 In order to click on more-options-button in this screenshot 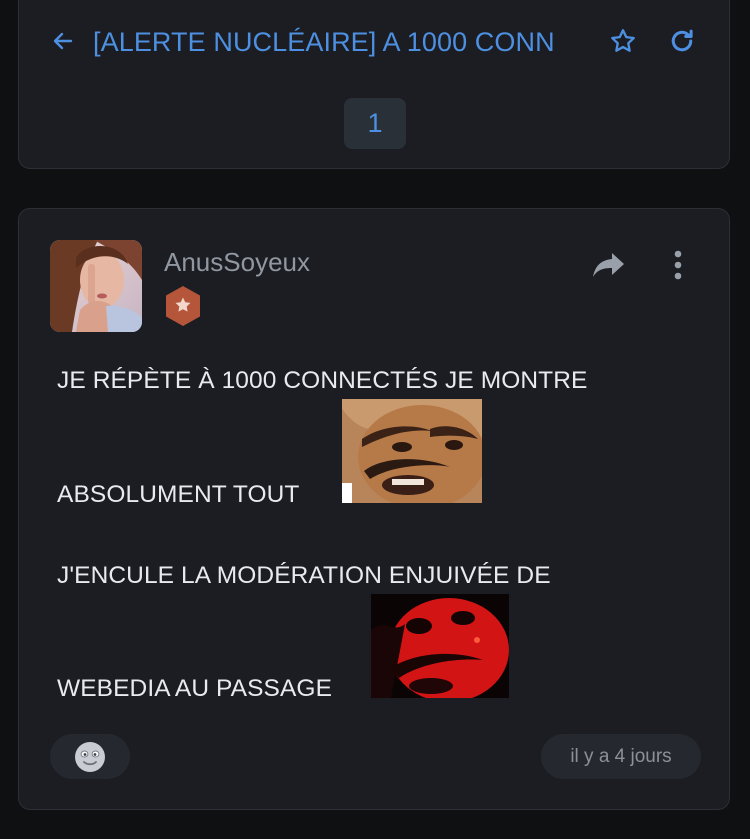, I will do `click(678, 265)`.